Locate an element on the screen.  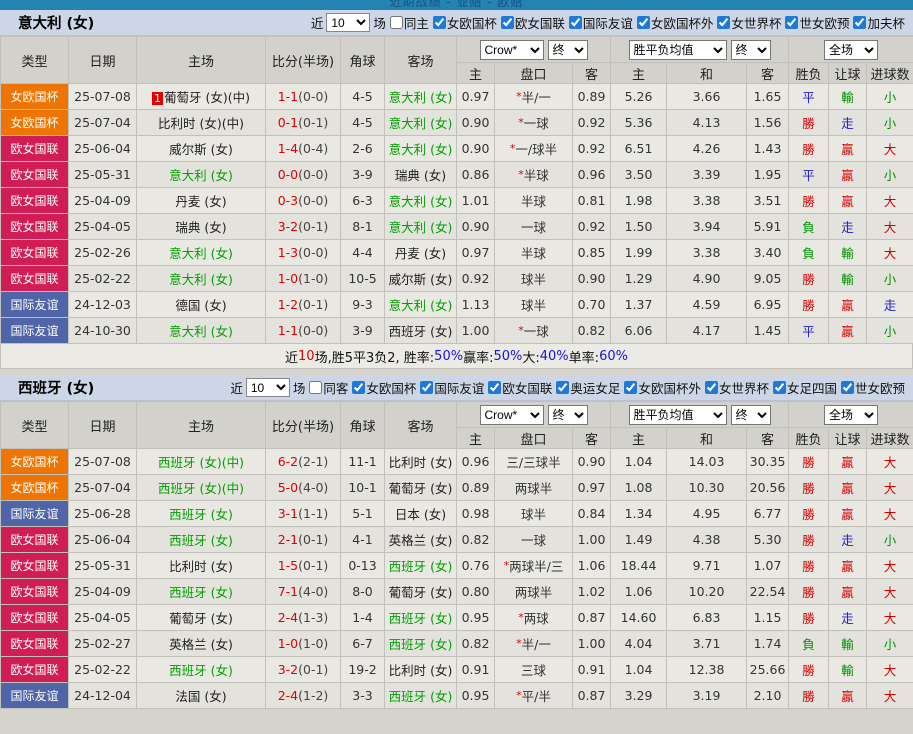
odds-sub-header-3: 主 is located at coordinates (639, 73).